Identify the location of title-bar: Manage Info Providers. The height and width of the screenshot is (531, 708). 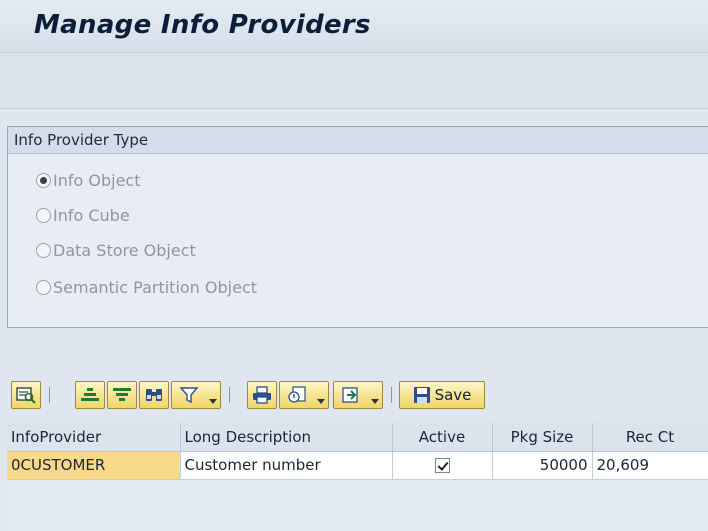
(354, 26).